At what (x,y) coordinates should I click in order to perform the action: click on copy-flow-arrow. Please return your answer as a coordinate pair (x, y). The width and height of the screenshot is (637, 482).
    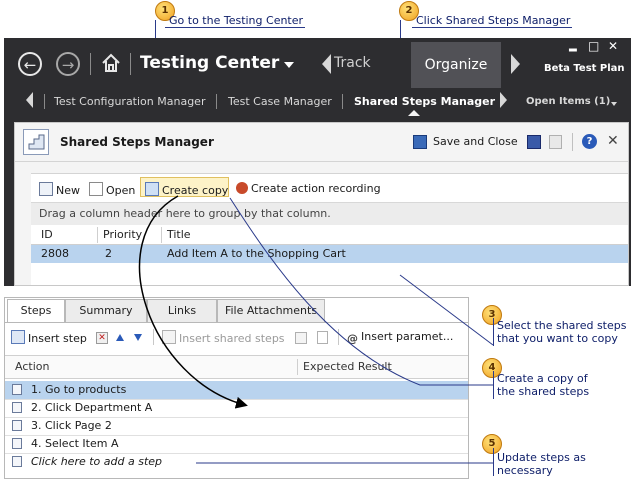
    Looking at the image, I should click on (193, 302).